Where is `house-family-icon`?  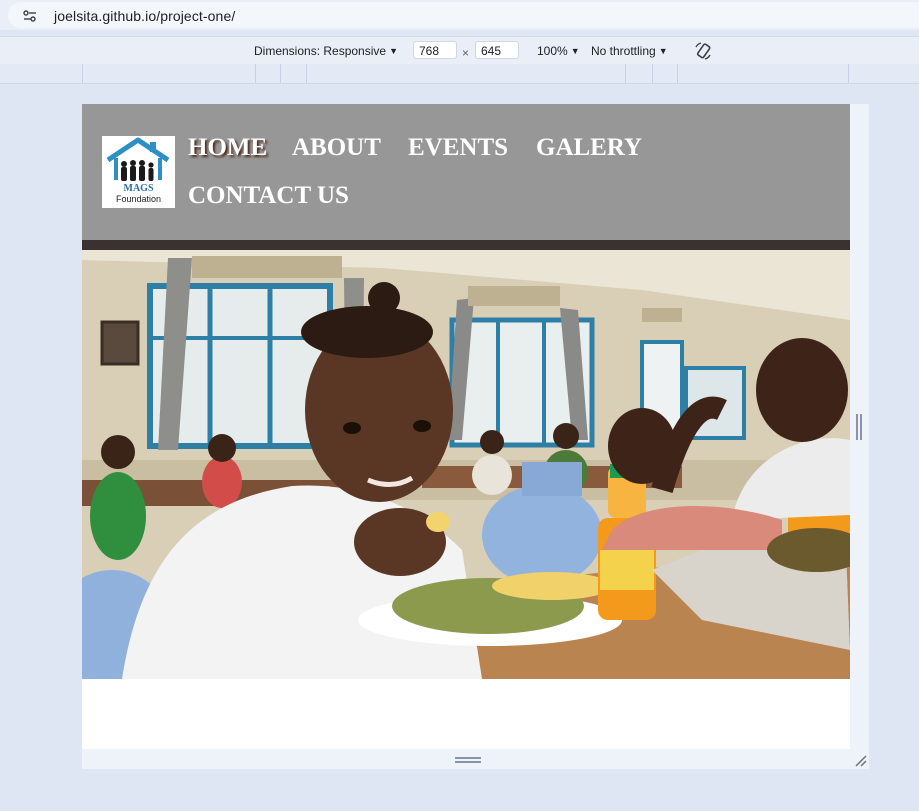
house-family-icon is located at coordinates (138, 159).